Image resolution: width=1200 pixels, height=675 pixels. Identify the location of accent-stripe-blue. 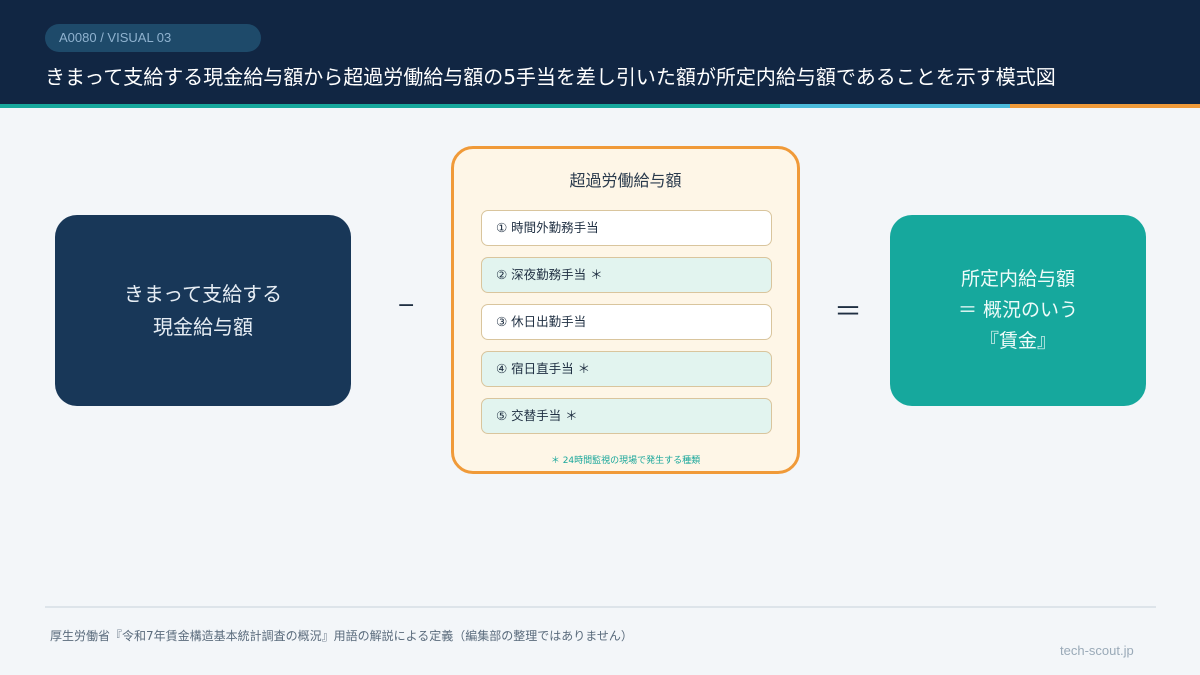
(895, 106).